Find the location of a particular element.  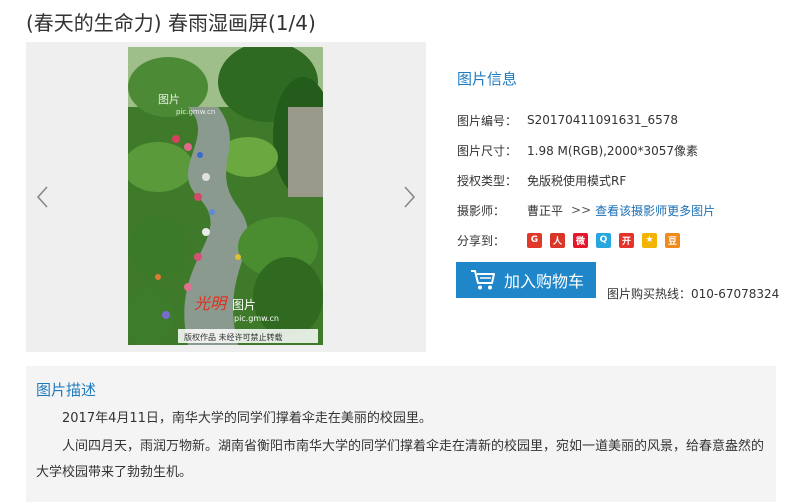

info-label: 图片尺寸： is located at coordinates (487, 150).